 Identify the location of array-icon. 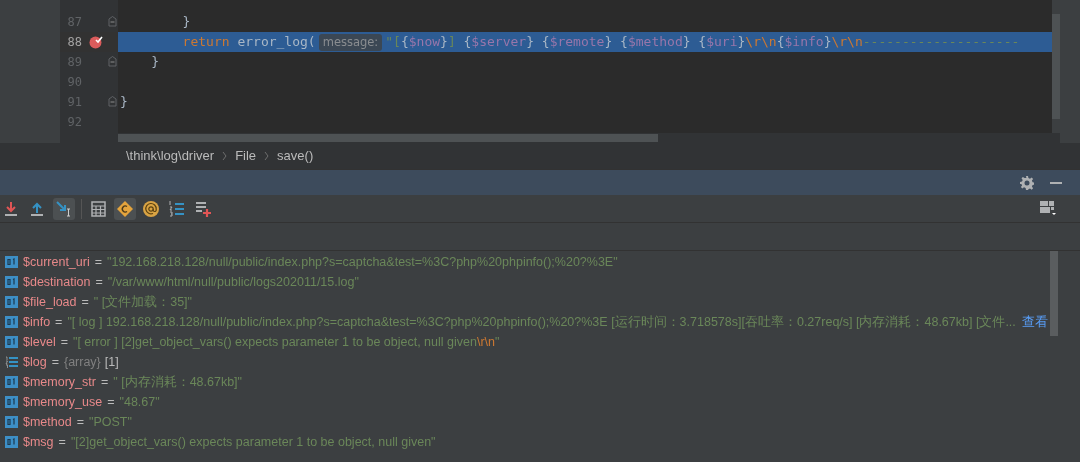
(11, 362).